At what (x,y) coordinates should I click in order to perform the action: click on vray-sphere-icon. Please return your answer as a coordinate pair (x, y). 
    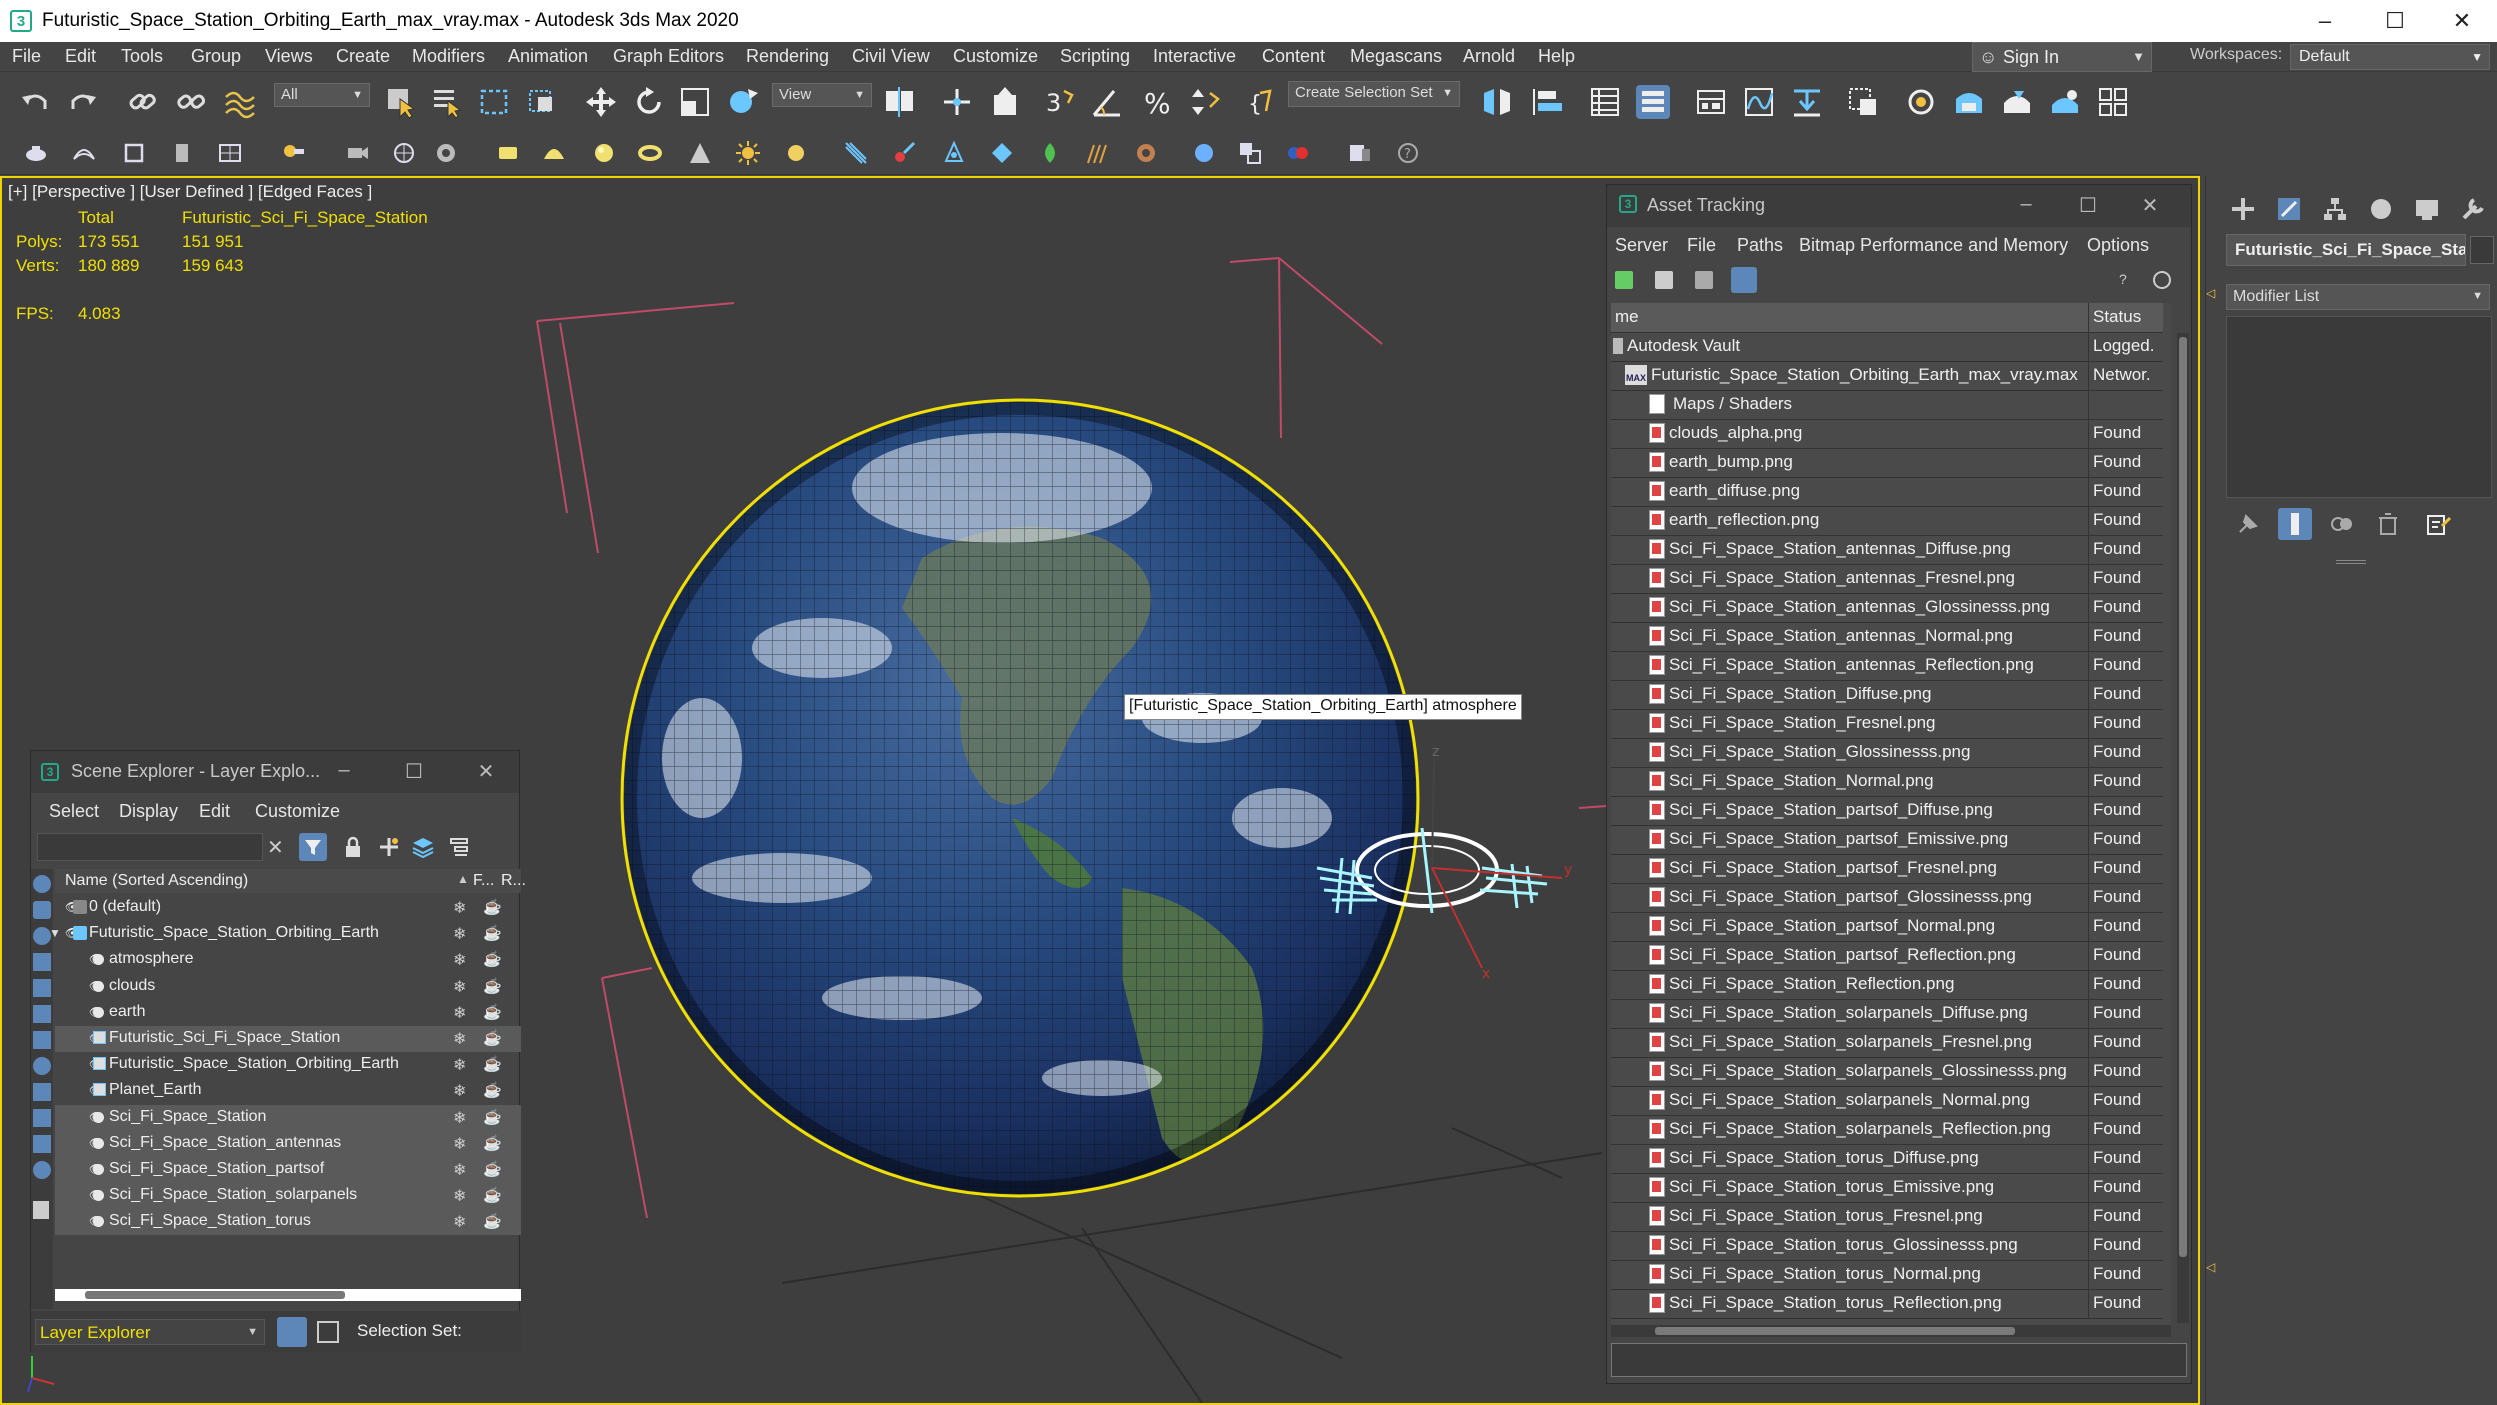
    Looking at the image, I should click on (1204, 153).